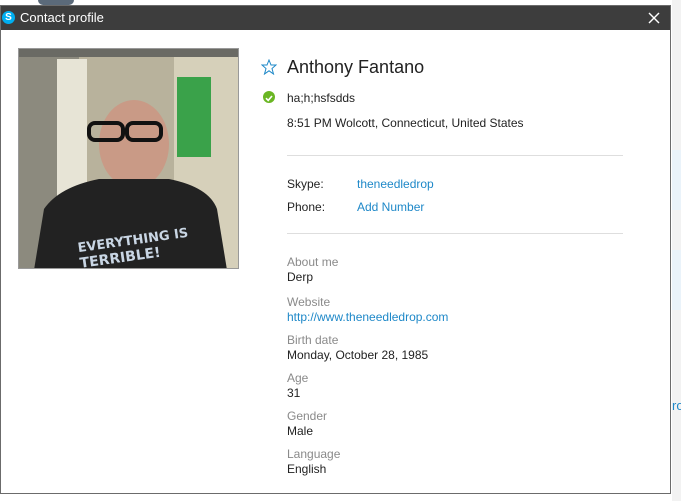  I want to click on language-value: English, so click(307, 469).